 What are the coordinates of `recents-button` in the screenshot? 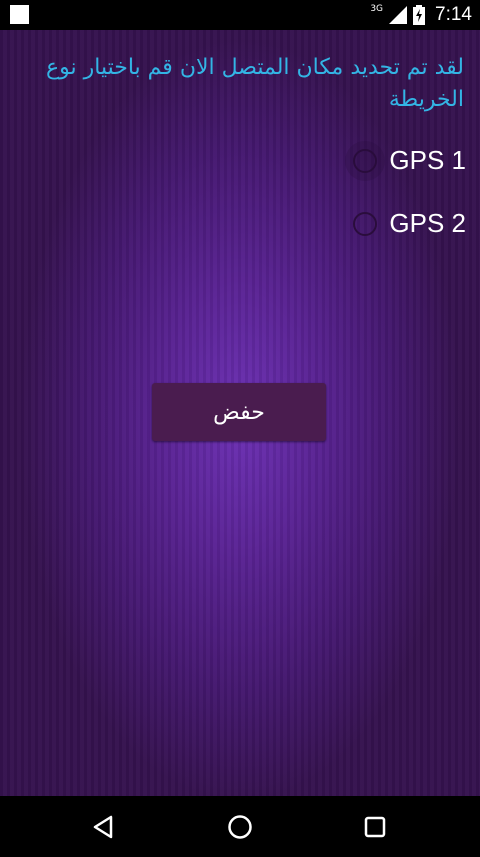 It's located at (375, 827).